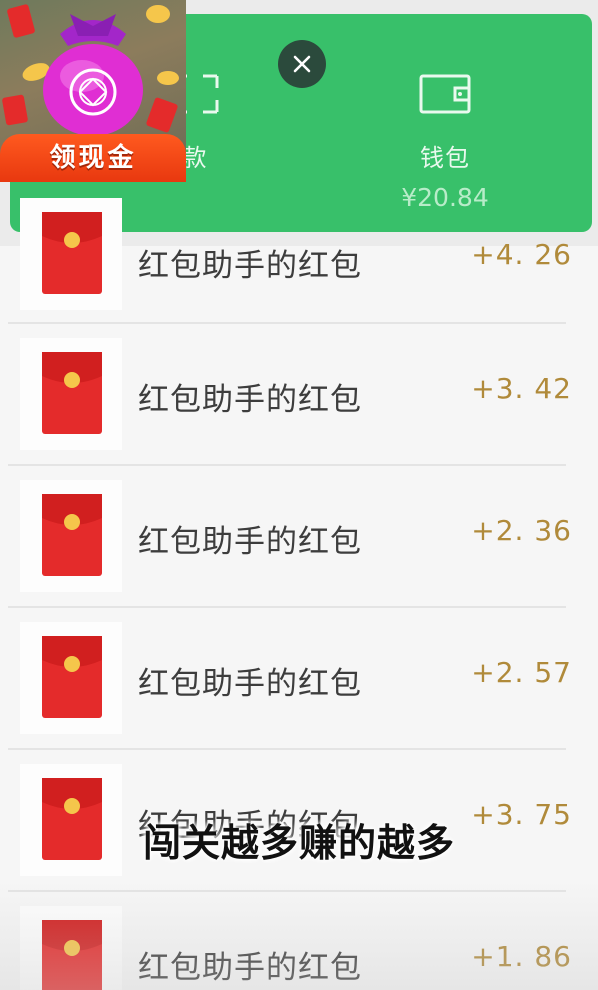 The image size is (598, 990). What do you see at coordinates (445, 142) in the screenshot?
I see `wallet-button: 钱包 ¥20.84` at bounding box center [445, 142].